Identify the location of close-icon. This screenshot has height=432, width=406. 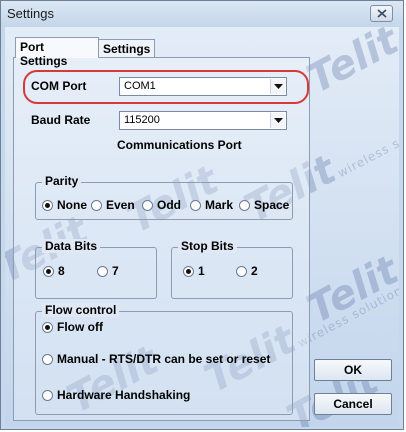
(382, 13).